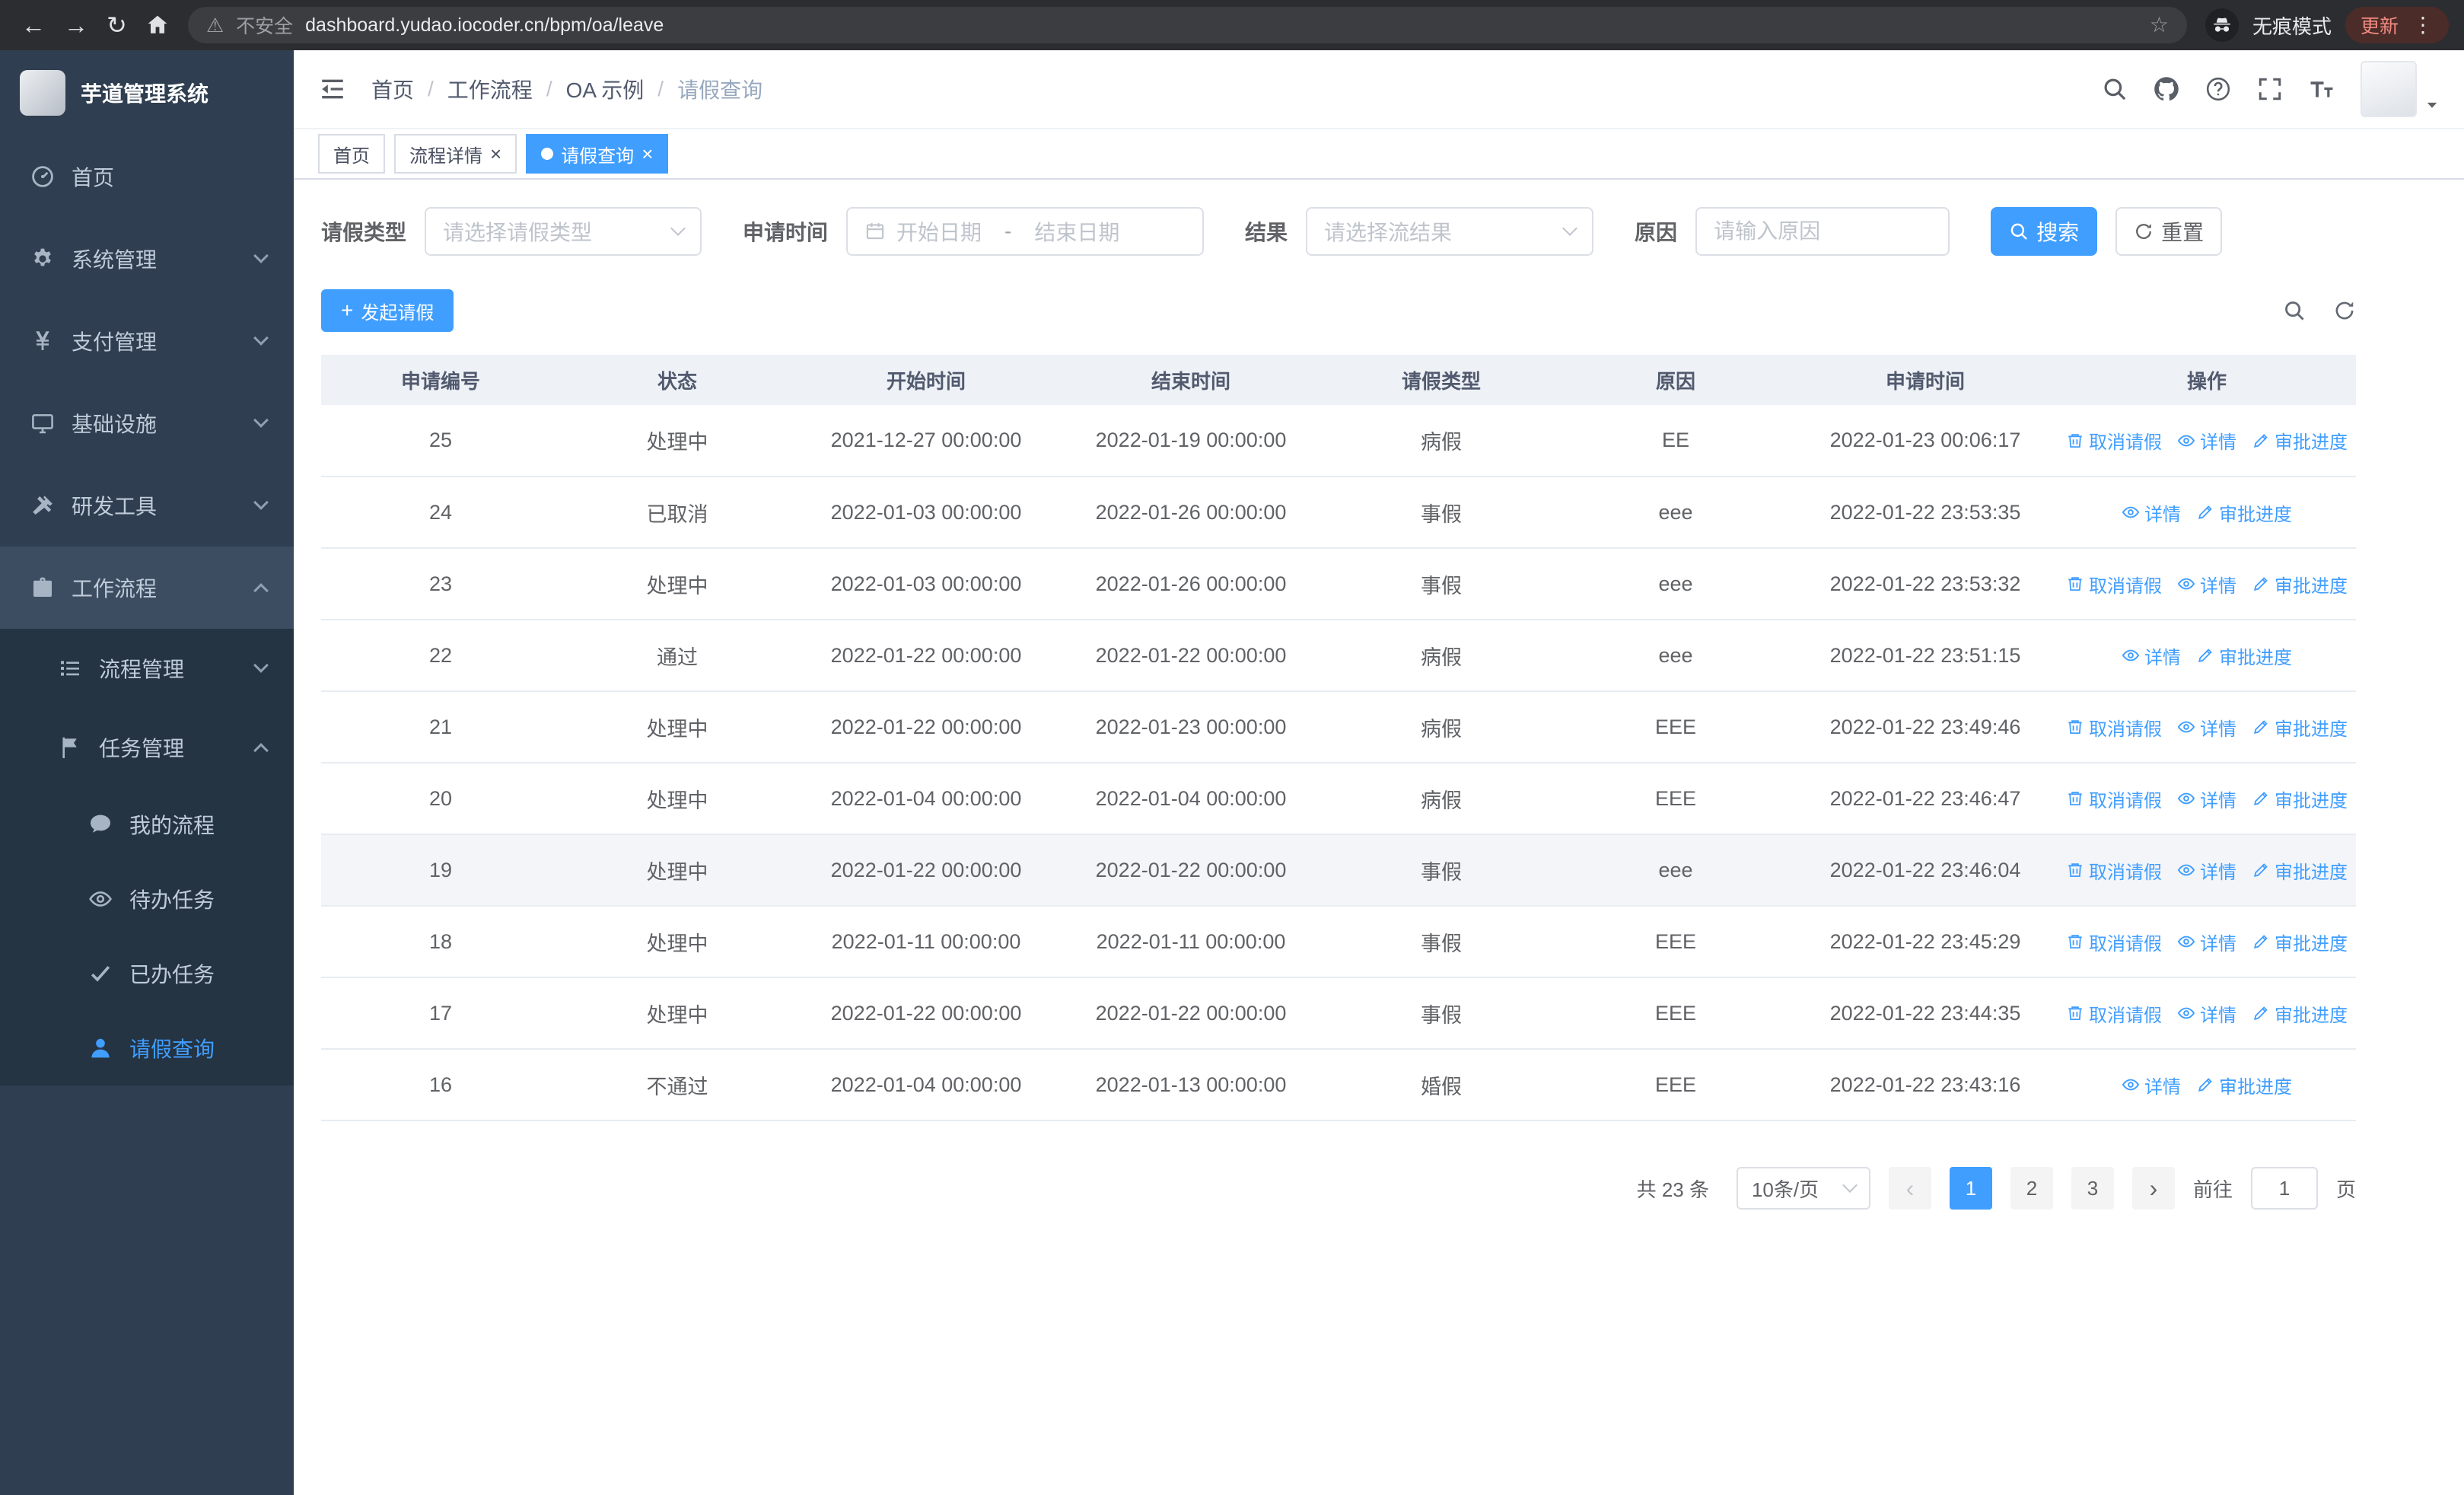 The width and height of the screenshot is (2464, 1495). I want to click on reason-input, so click(1822, 231).